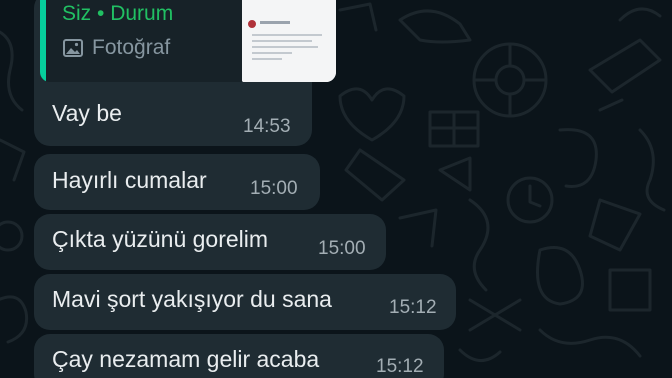 The height and width of the screenshot is (378, 672). What do you see at coordinates (87, 113) in the screenshot?
I see `message-text: Vay be` at bounding box center [87, 113].